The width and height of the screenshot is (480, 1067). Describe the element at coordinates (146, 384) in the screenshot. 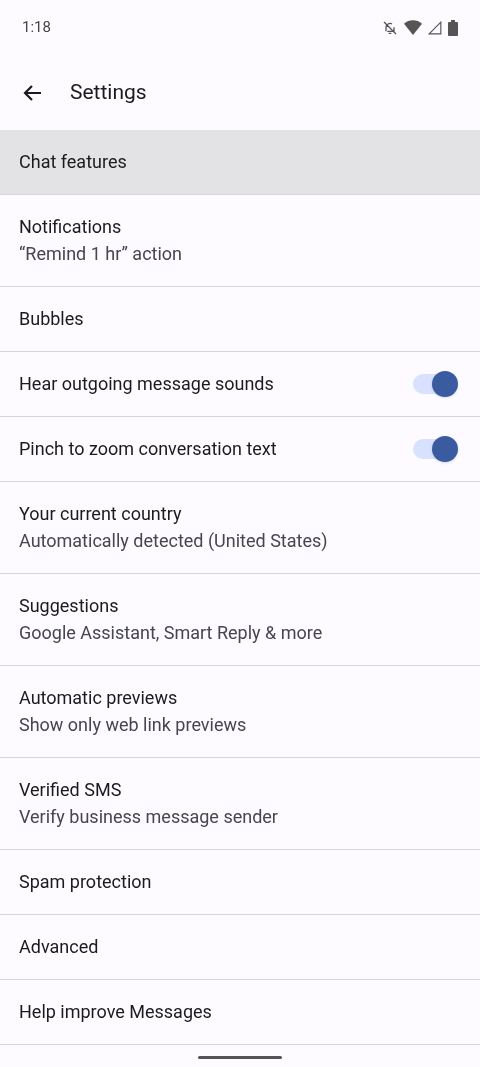

I see `item-title: Hear outgoing message sounds` at that location.